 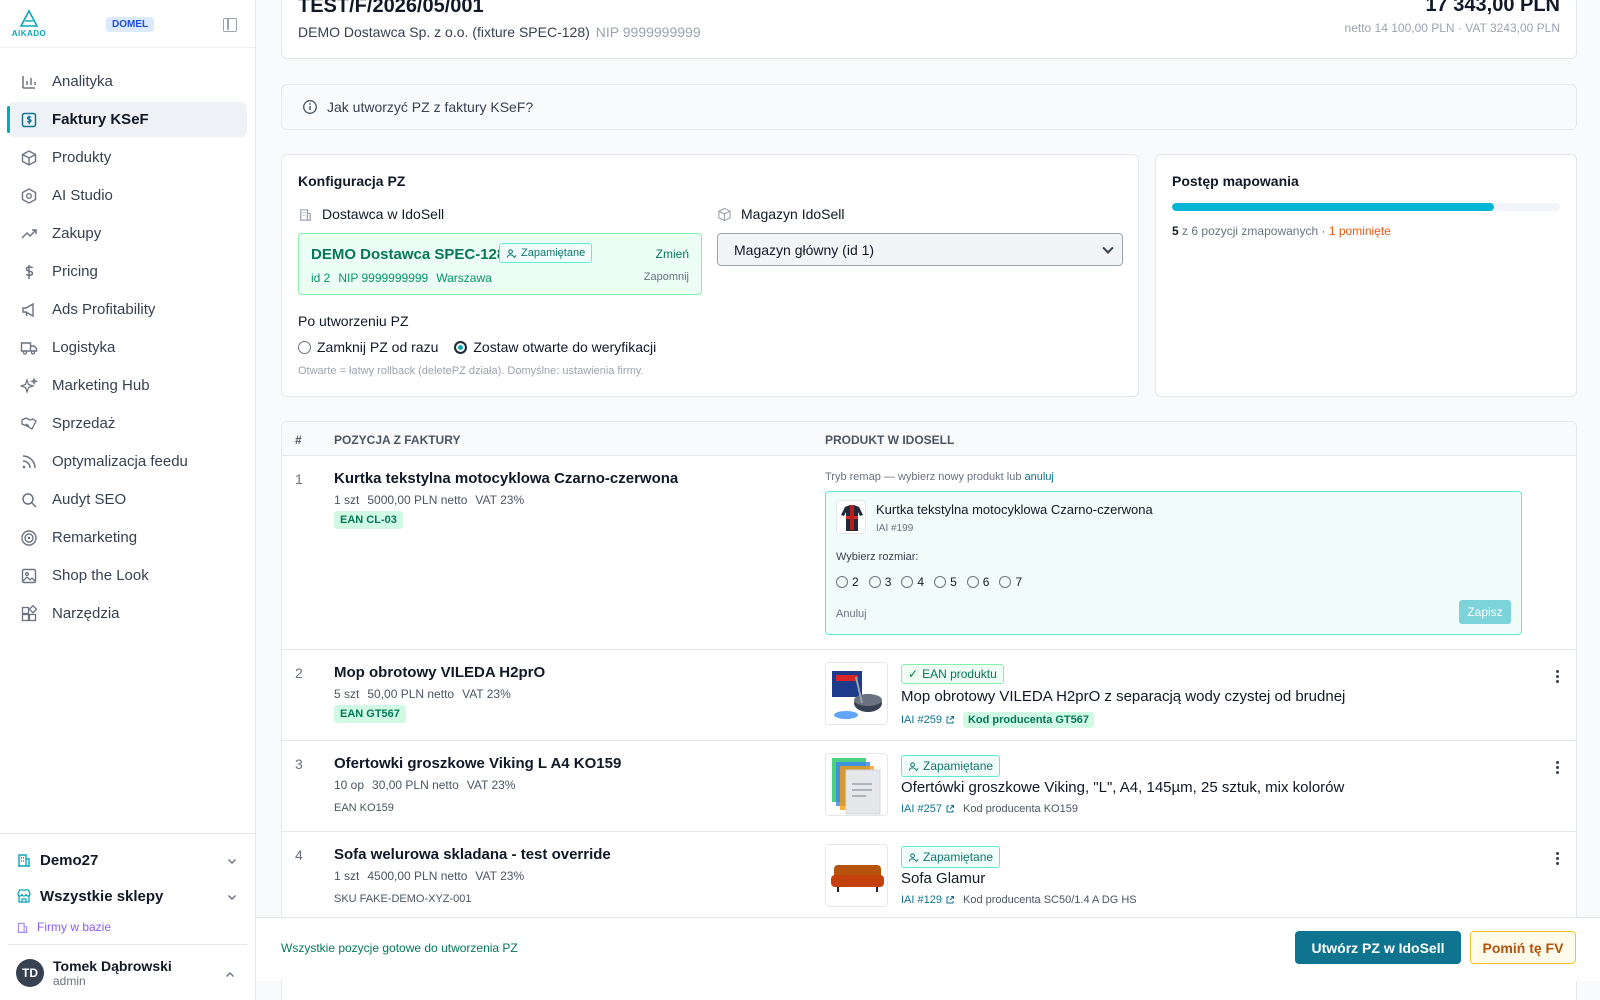 I want to click on sidebar-item-audyt-seo: Audyt SEO, so click(x=127, y=499).